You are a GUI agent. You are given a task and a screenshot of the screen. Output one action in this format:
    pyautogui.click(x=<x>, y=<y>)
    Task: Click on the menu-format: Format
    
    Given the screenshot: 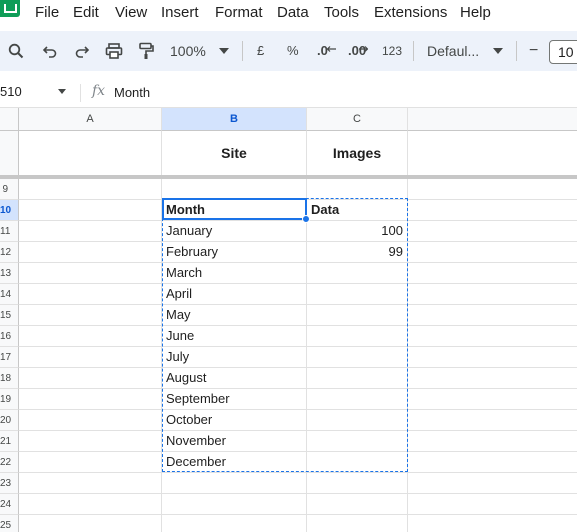 What is the action you would take?
    pyautogui.click(x=239, y=13)
    